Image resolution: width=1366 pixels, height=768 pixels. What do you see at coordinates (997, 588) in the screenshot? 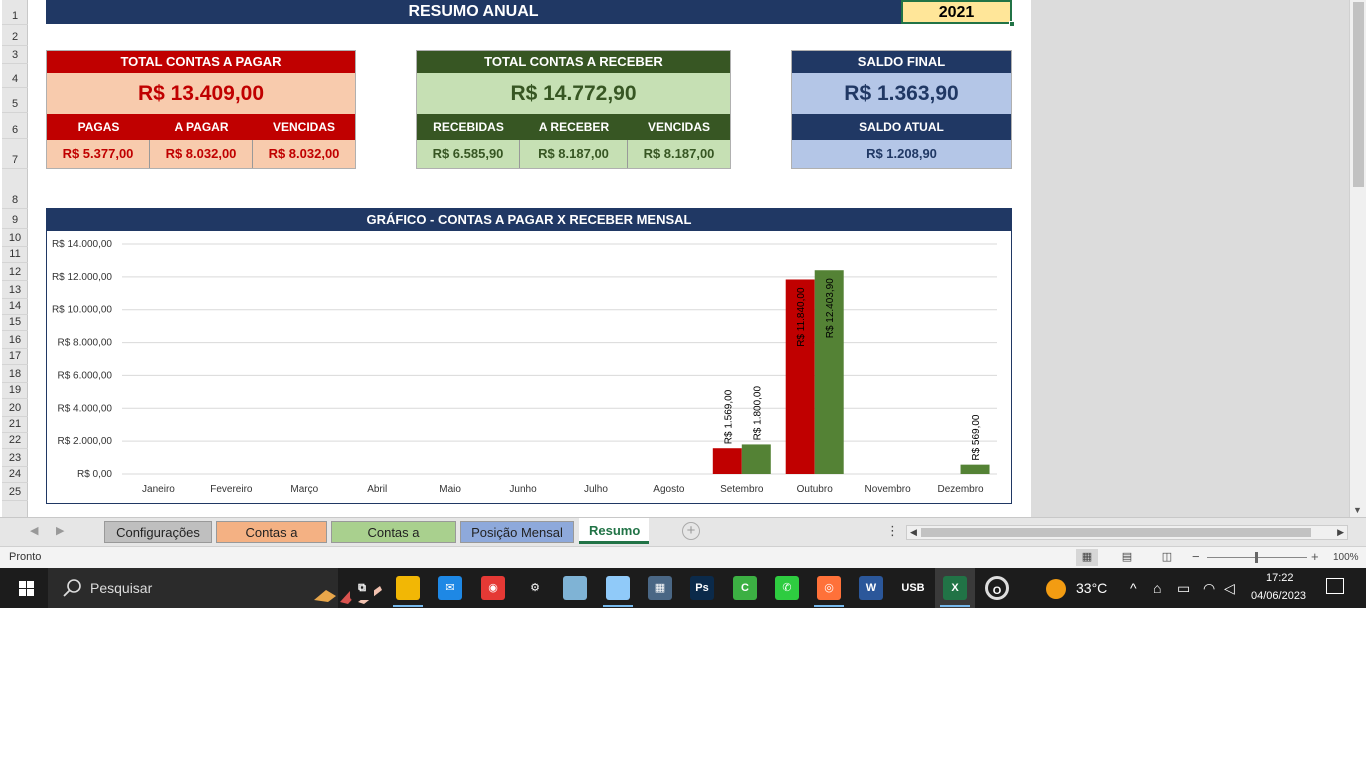
I see `opera-icon: O` at bounding box center [997, 588].